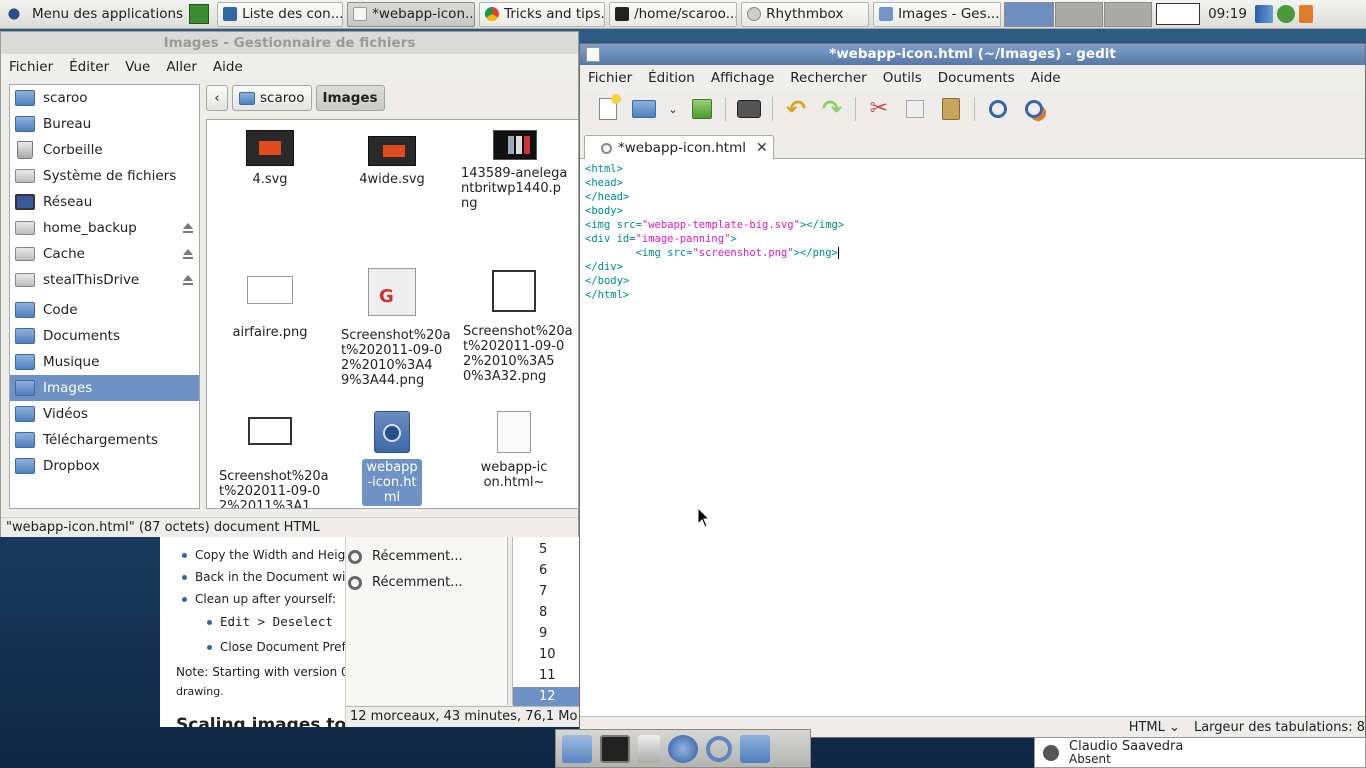  I want to click on close-icon: ✕, so click(762, 148).